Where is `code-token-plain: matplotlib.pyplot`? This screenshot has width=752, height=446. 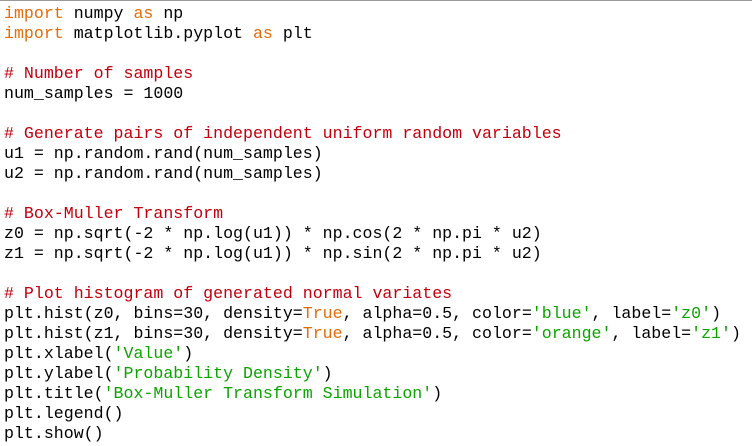
code-token-plain: matplotlib.pyplot is located at coordinates (158, 33).